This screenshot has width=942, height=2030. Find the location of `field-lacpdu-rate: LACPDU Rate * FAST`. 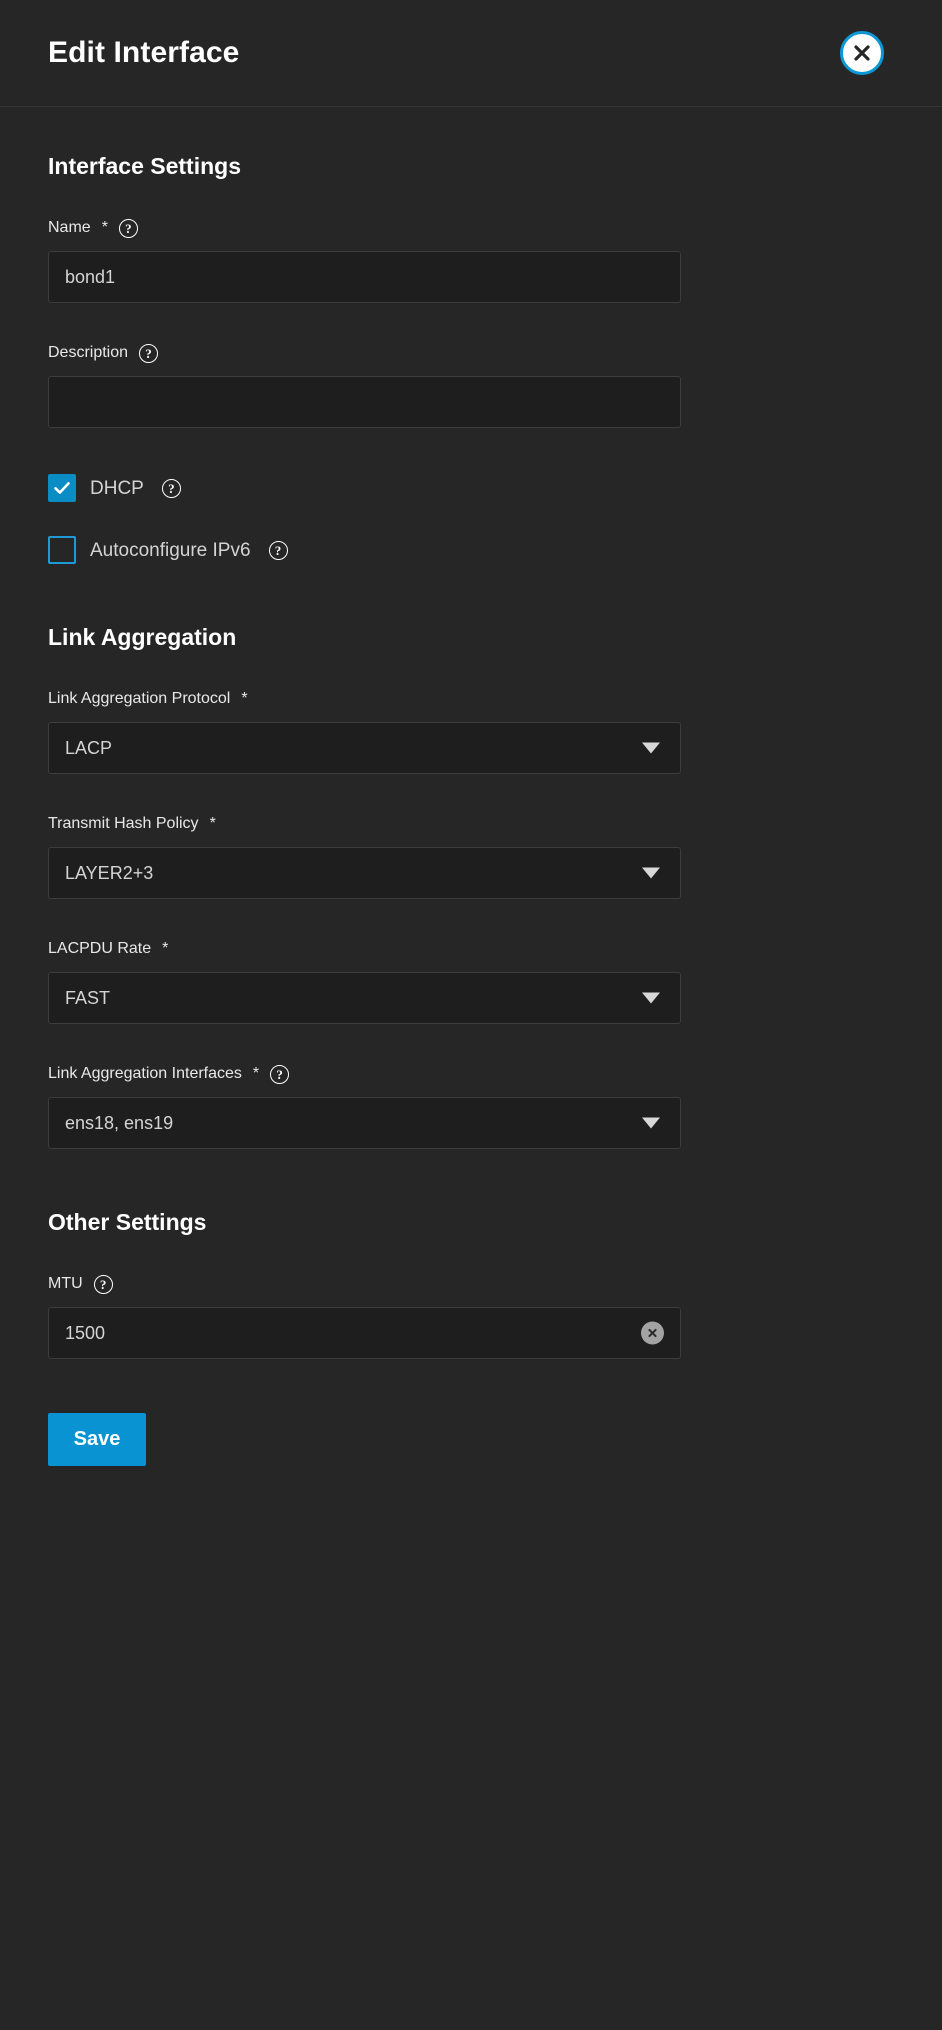

field-lacpdu-rate: LACPDU Rate * FAST is located at coordinates (471, 981).